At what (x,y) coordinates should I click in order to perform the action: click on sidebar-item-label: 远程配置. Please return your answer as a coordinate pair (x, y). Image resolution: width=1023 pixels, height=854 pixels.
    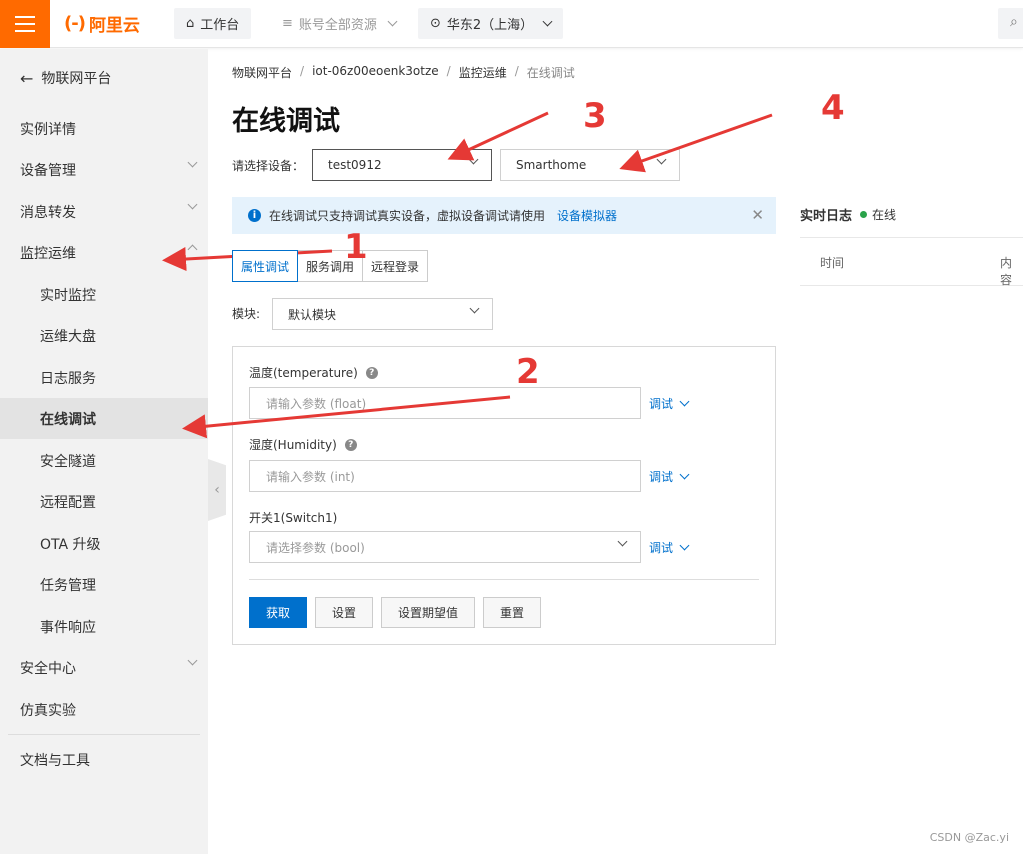
    Looking at the image, I should click on (68, 502).